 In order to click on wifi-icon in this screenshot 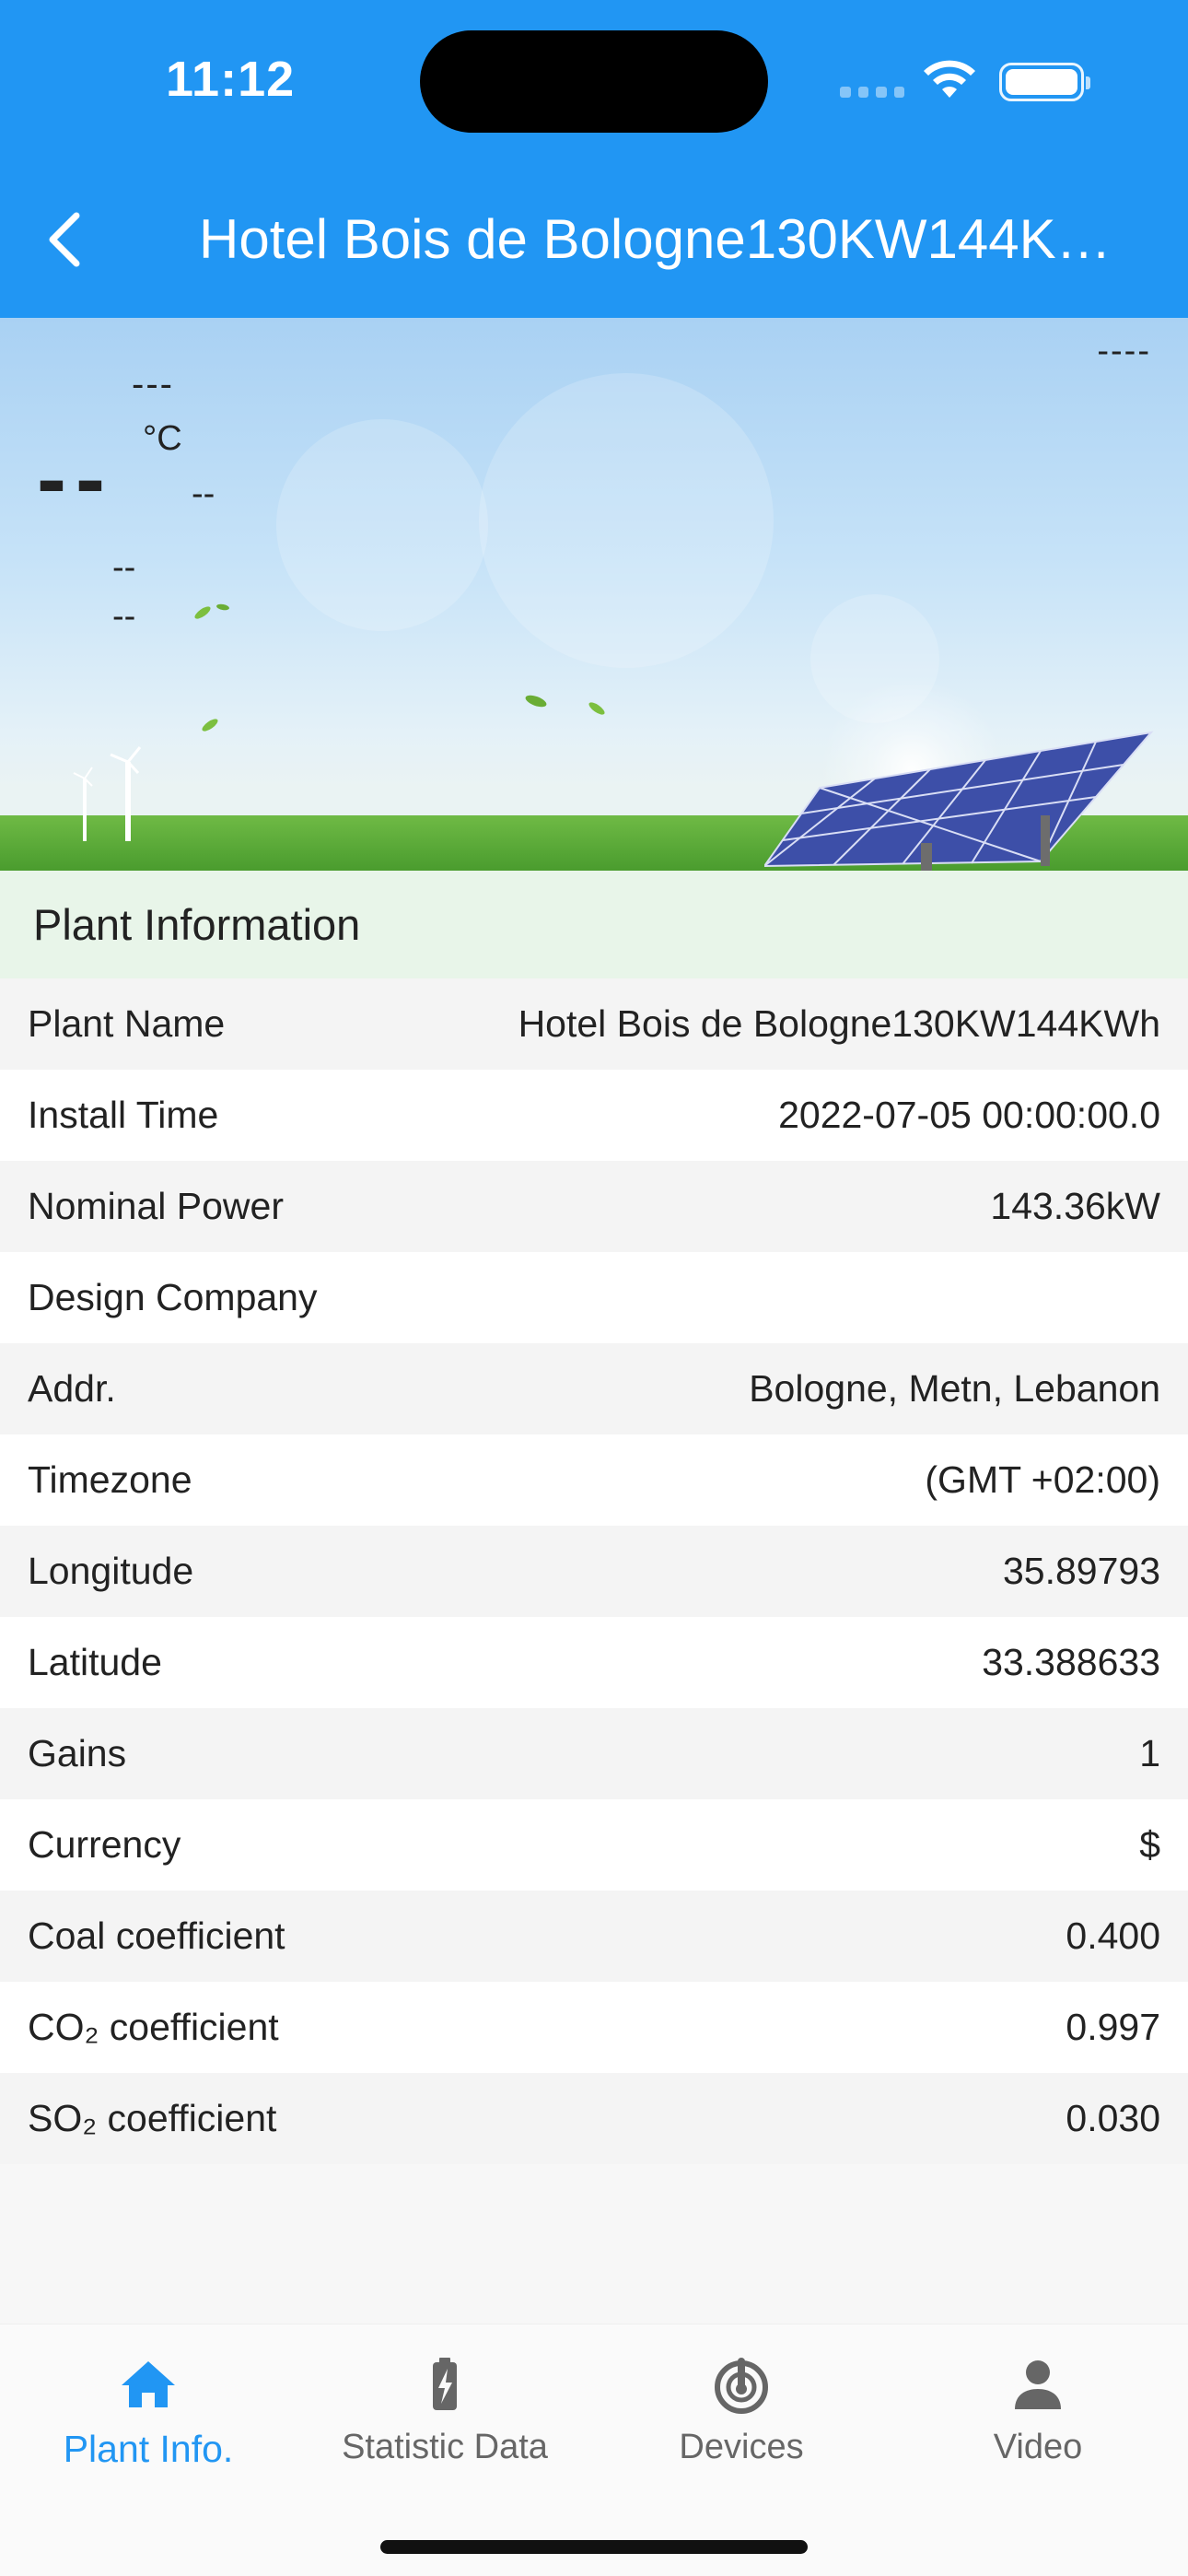, I will do `click(949, 79)`.